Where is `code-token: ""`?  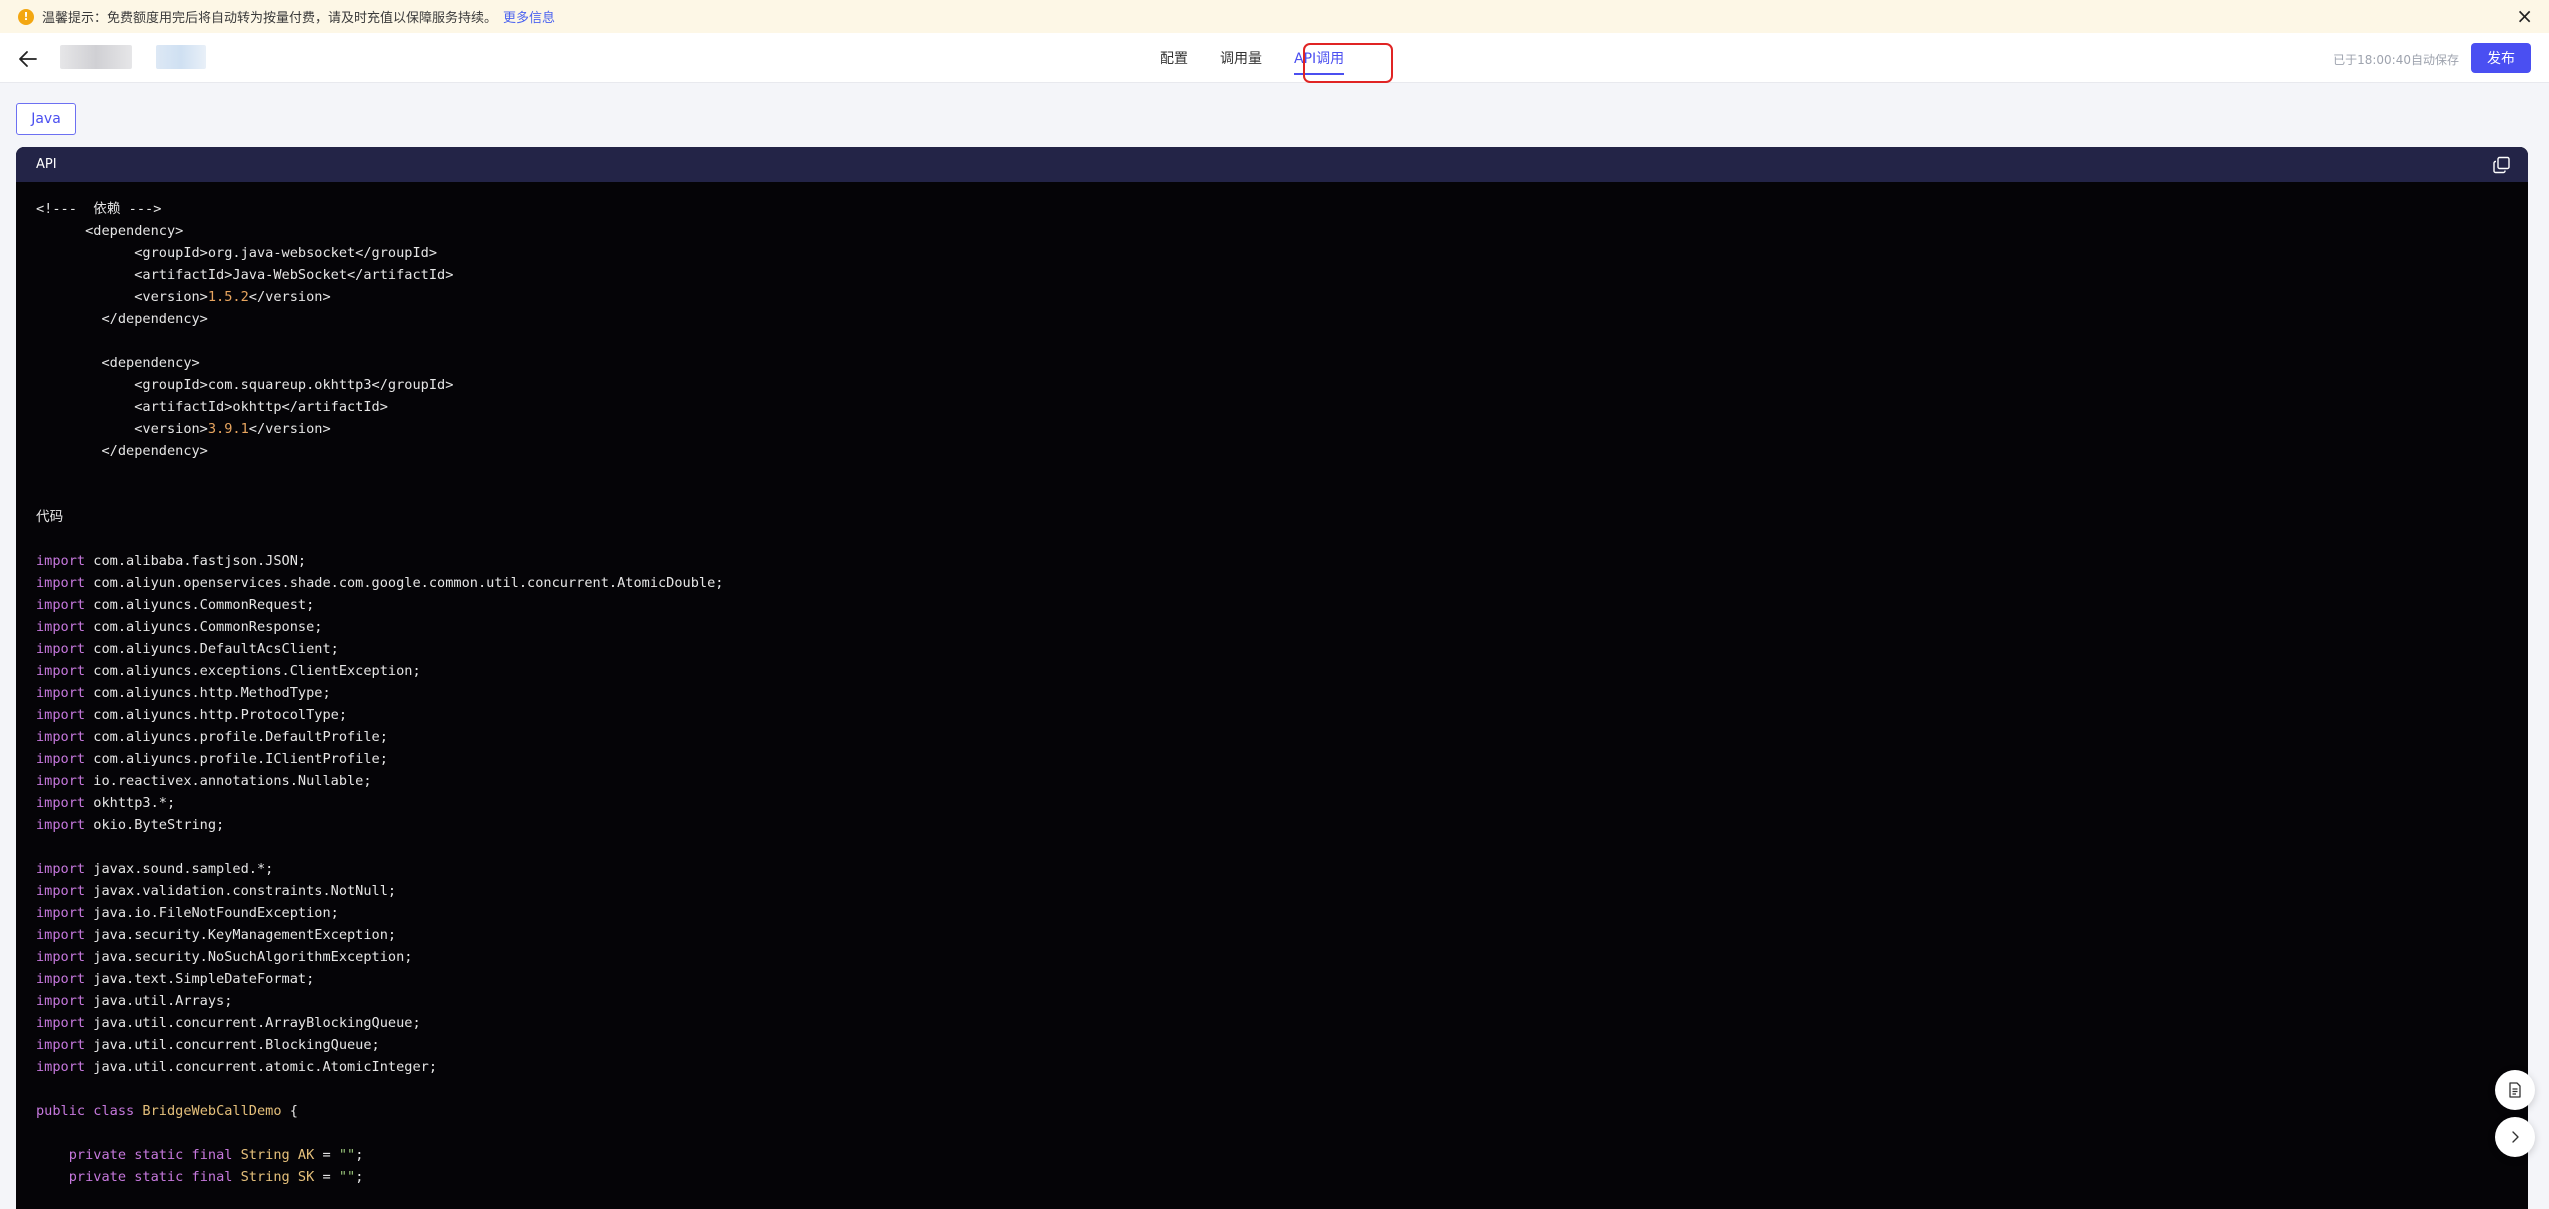 code-token: "" is located at coordinates (347, 1155).